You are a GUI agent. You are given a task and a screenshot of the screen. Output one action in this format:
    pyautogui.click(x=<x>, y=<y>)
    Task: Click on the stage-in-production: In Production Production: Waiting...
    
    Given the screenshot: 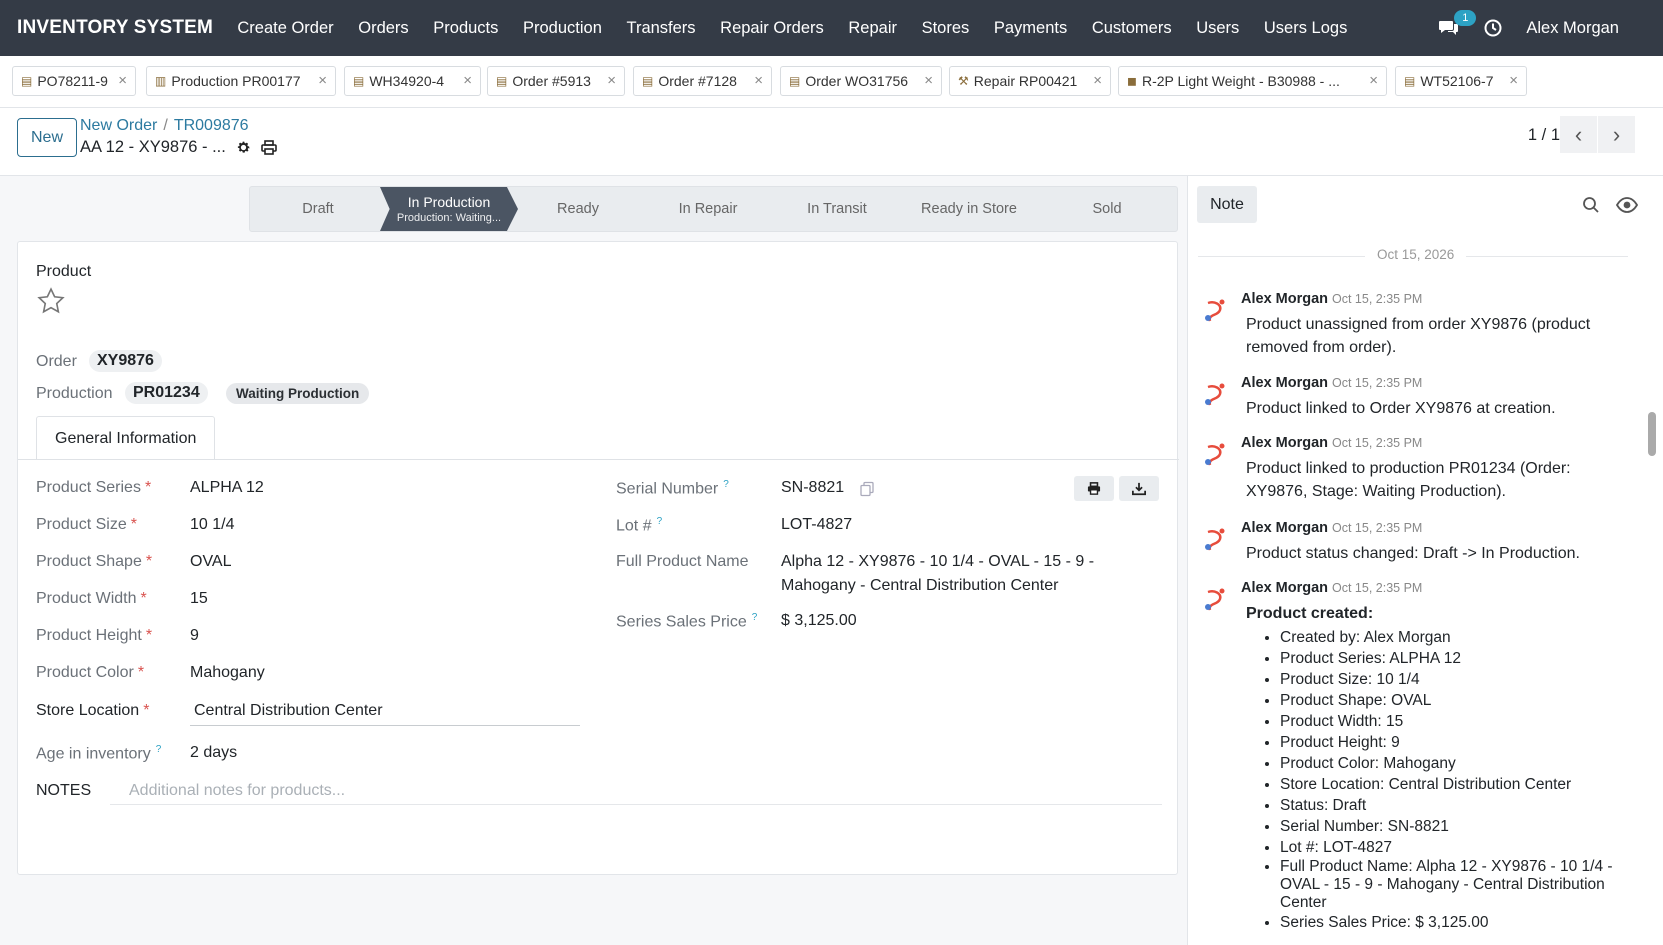 What is the action you would take?
    pyautogui.click(x=449, y=209)
    